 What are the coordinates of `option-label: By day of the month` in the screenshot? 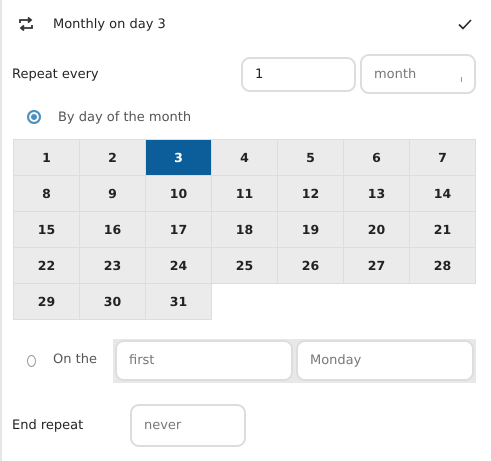 It's located at (125, 117).